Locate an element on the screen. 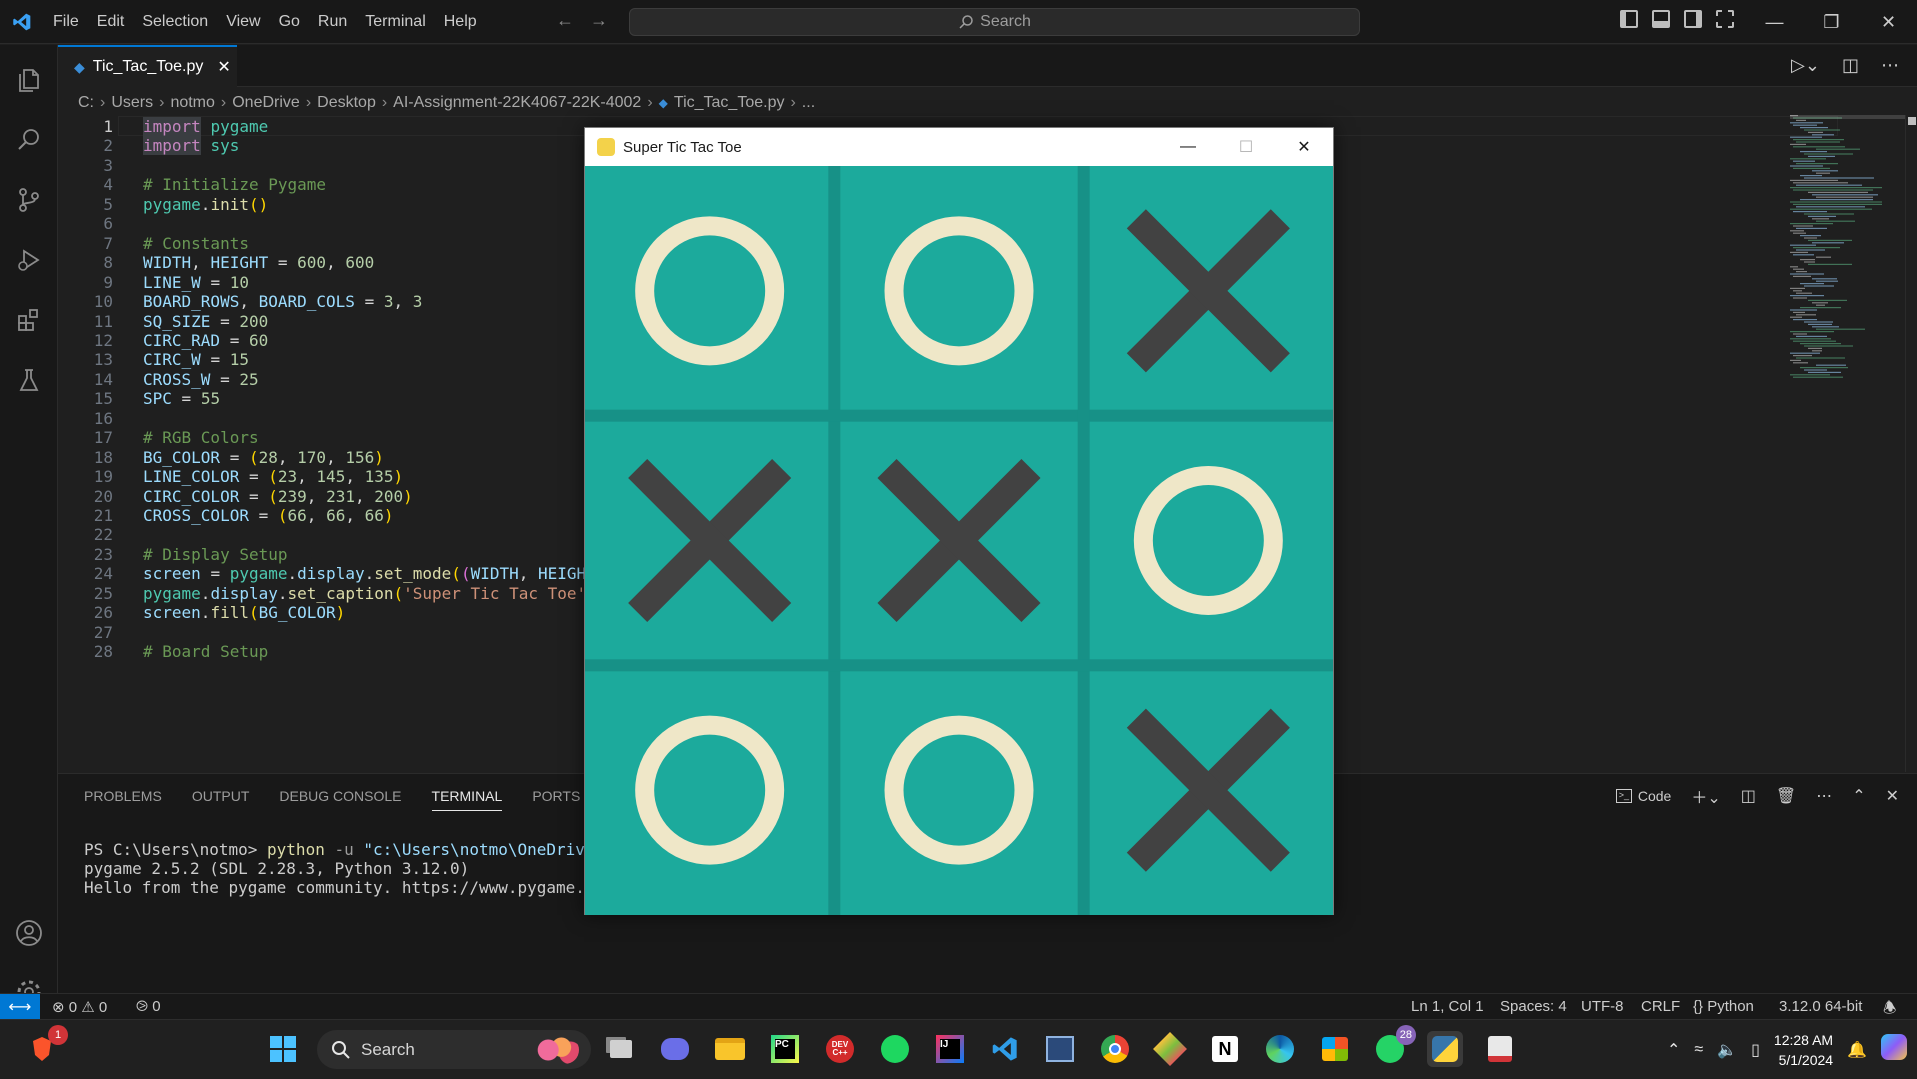 The height and width of the screenshot is (1079, 1917). pygame-maximize-button: ☐ is located at coordinates (1246, 147).